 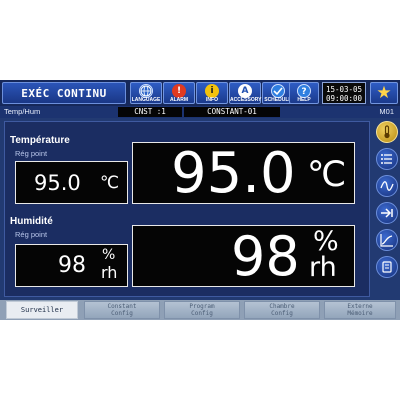 I want to click on tab-externe-memoire-line2: Mémoire, so click(x=360, y=313).